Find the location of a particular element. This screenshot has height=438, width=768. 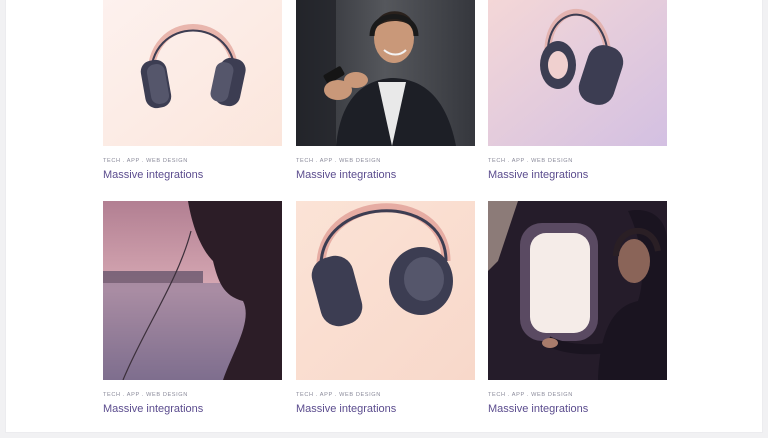

woman-sunset-image is located at coordinates (192, 290).